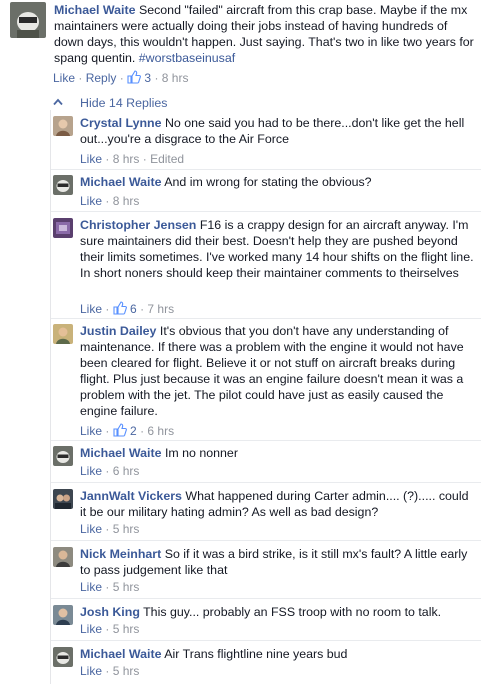 This screenshot has width=481, height=684. I want to click on chevron-up-icon, so click(58, 100).